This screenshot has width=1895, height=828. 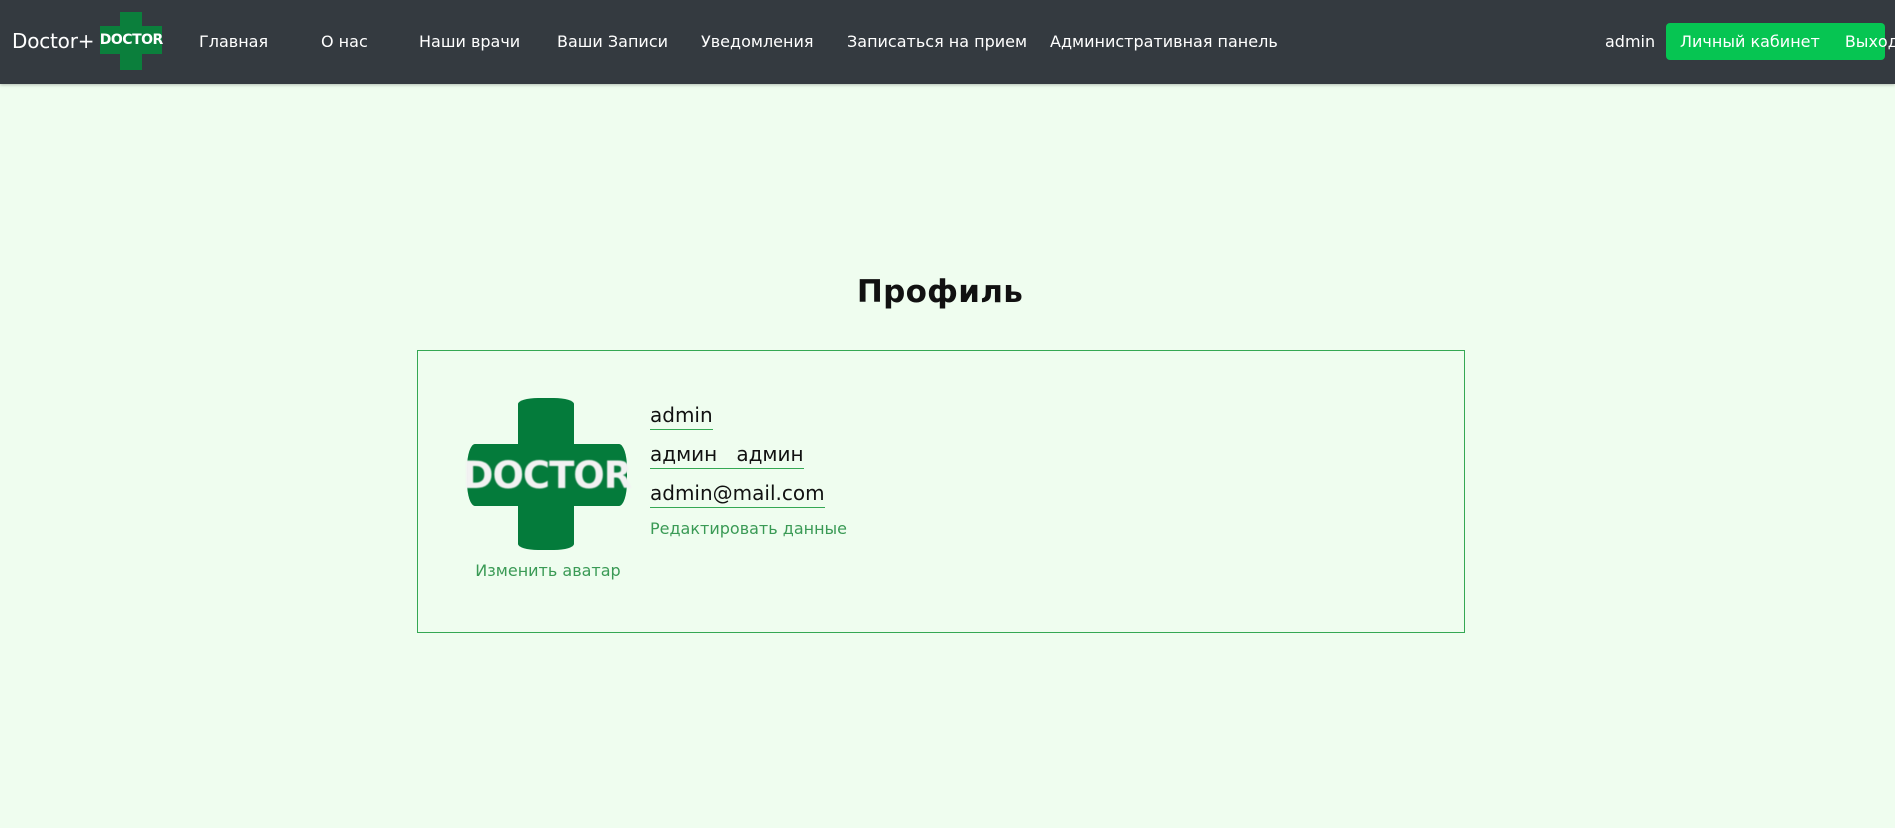 I want to click on nav-item-book-appointment: Записаться на прием, so click(x=937, y=42).